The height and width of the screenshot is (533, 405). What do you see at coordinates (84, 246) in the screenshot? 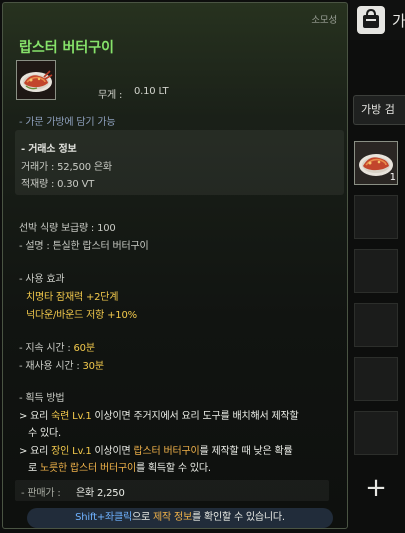
I see `item-description: - 설명 : 튼실한 랍스터 버터구이` at bounding box center [84, 246].